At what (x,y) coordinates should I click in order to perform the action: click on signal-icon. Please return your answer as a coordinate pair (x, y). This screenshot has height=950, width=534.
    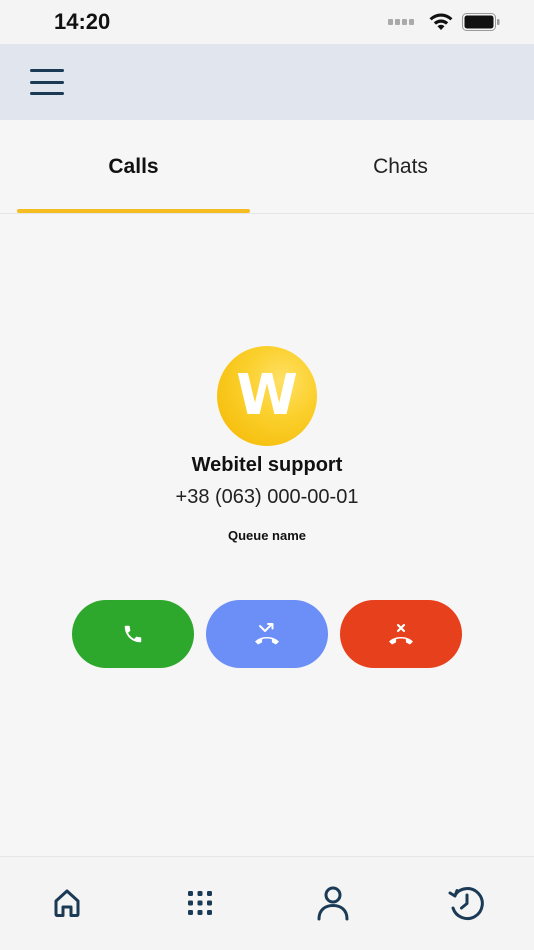
    Looking at the image, I should click on (401, 22).